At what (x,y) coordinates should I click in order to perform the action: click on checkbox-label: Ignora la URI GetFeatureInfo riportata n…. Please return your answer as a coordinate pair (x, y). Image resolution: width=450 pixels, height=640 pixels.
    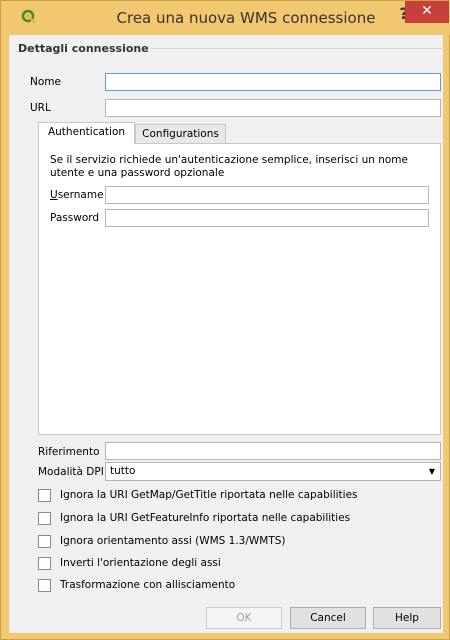
    Looking at the image, I should click on (205, 518).